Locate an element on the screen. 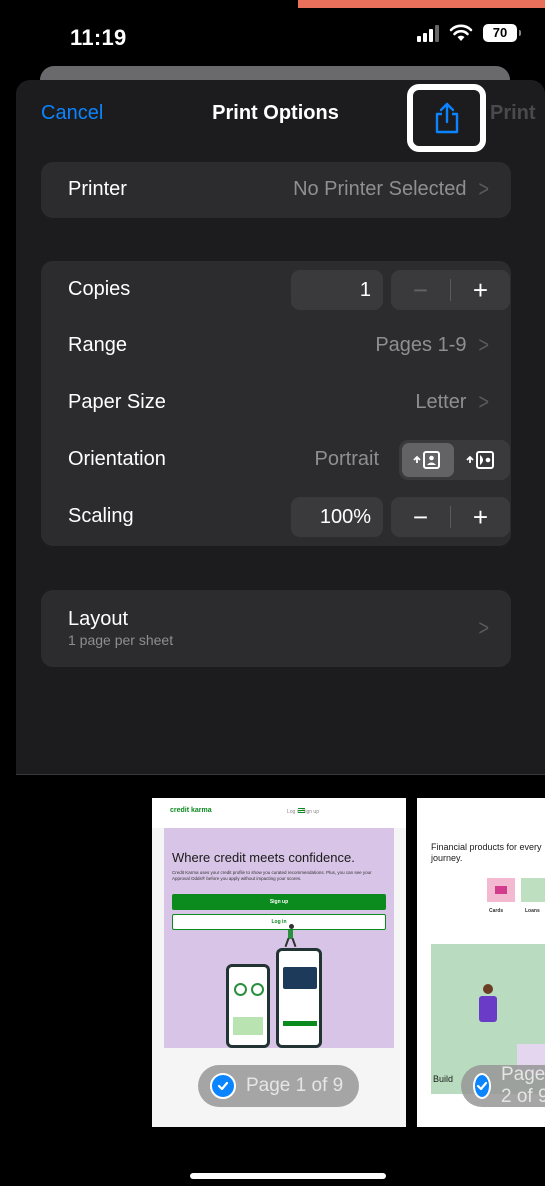 This screenshot has width=545, height=1186. layout-row: Layout 1 page per sheet > is located at coordinates (276, 628).